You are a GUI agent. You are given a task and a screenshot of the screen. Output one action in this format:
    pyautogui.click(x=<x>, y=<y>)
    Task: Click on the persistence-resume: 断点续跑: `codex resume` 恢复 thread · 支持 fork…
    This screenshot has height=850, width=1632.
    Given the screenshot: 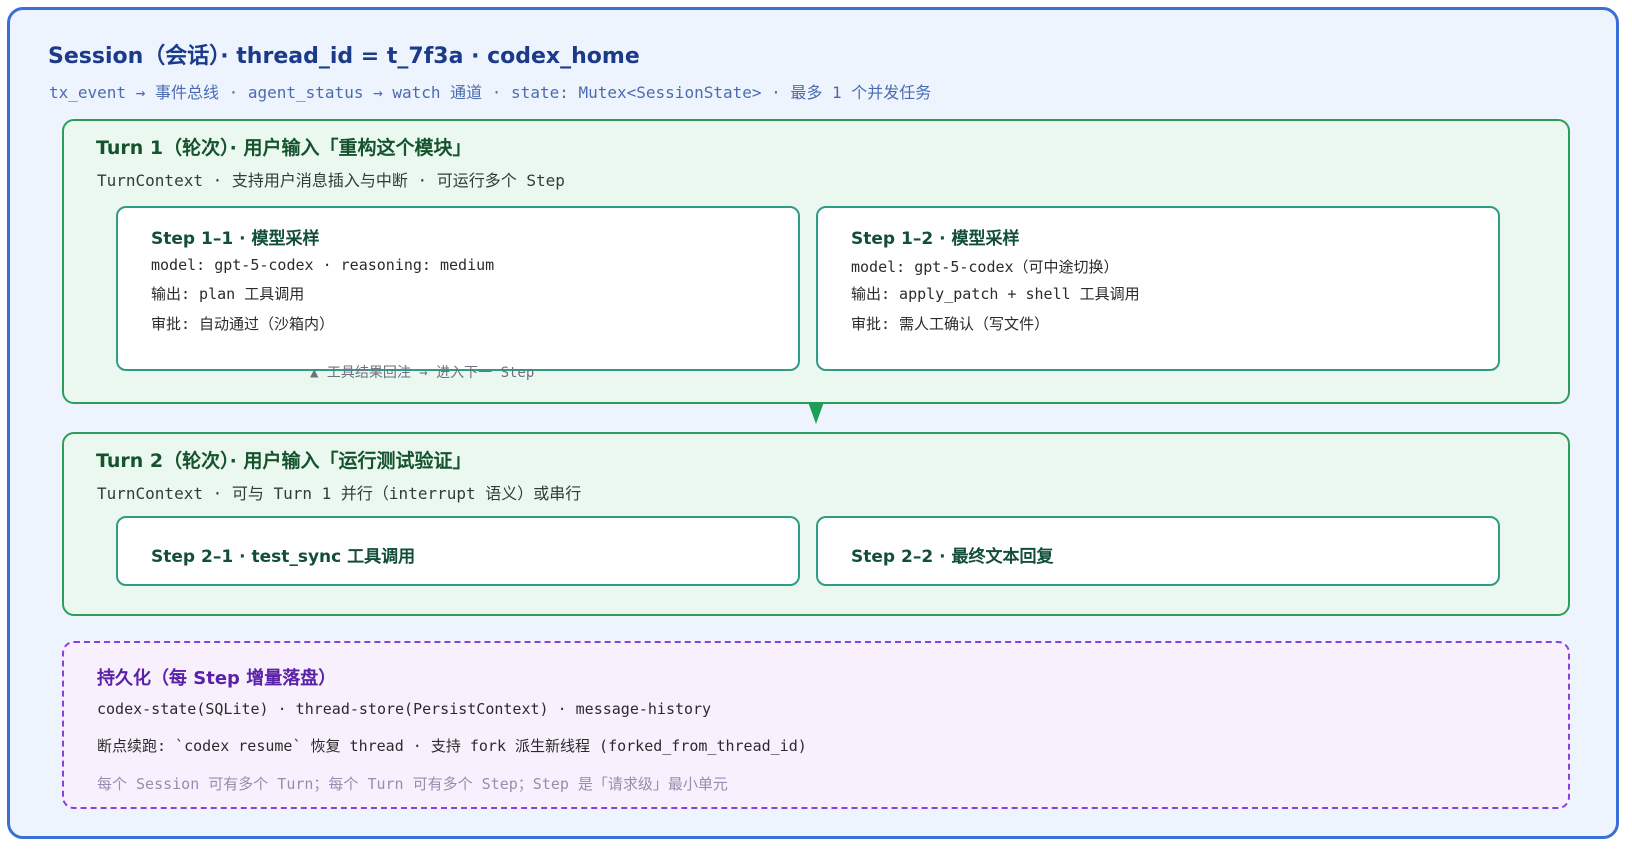 What is the action you would take?
    pyautogui.click(x=452, y=746)
    